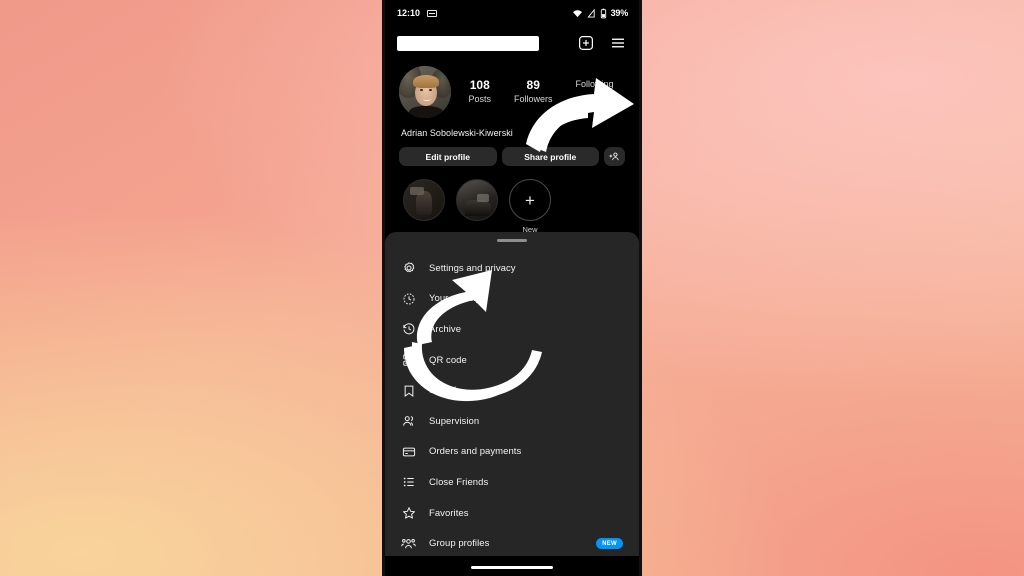  I want to click on menu-item-saved: Saved, so click(512, 390).